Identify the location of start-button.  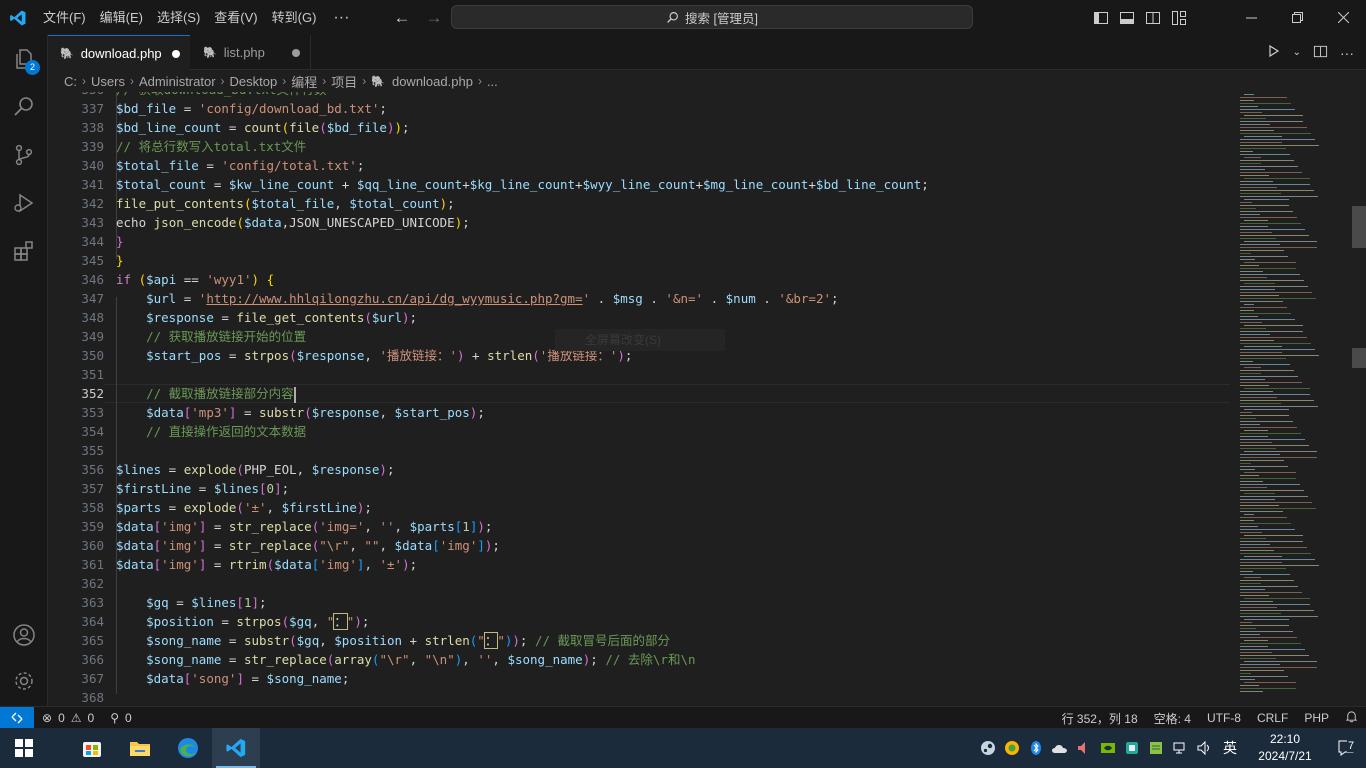
(24, 748).